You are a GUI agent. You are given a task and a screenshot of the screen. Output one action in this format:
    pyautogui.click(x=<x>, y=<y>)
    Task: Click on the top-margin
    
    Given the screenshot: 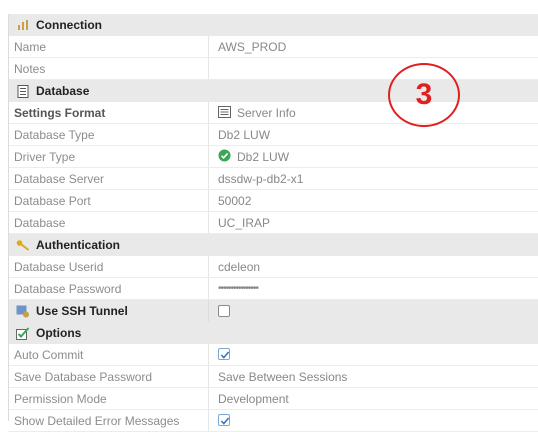 What is the action you would take?
    pyautogui.click(x=269, y=7)
    